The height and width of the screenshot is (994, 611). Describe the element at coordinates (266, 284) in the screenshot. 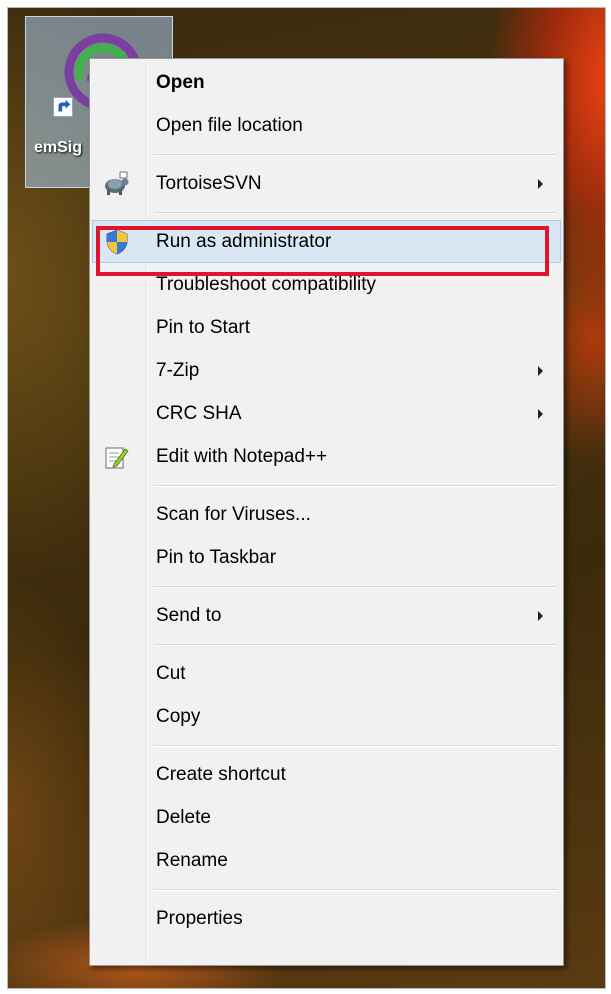

I see `menu-item-label: Troubleshoot compatibility` at that location.